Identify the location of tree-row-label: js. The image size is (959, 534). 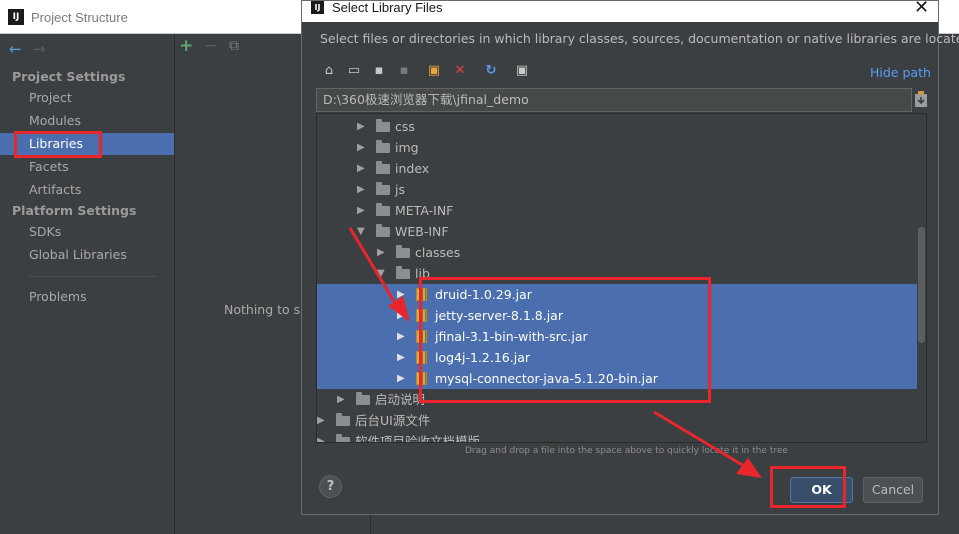
(400, 189).